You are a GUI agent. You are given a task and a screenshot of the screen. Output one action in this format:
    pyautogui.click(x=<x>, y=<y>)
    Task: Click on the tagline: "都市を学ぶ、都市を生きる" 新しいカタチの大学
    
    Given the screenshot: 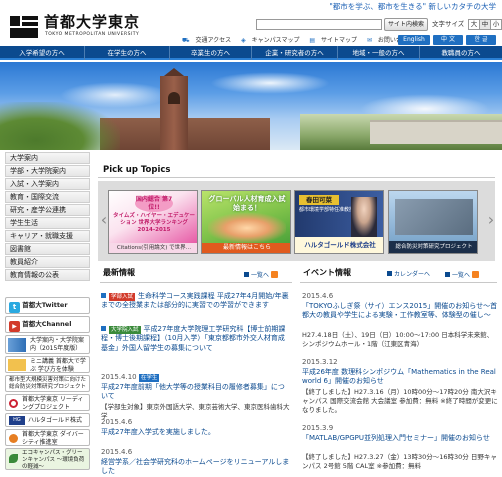 What is the action you would take?
    pyautogui.click(x=412, y=6)
    